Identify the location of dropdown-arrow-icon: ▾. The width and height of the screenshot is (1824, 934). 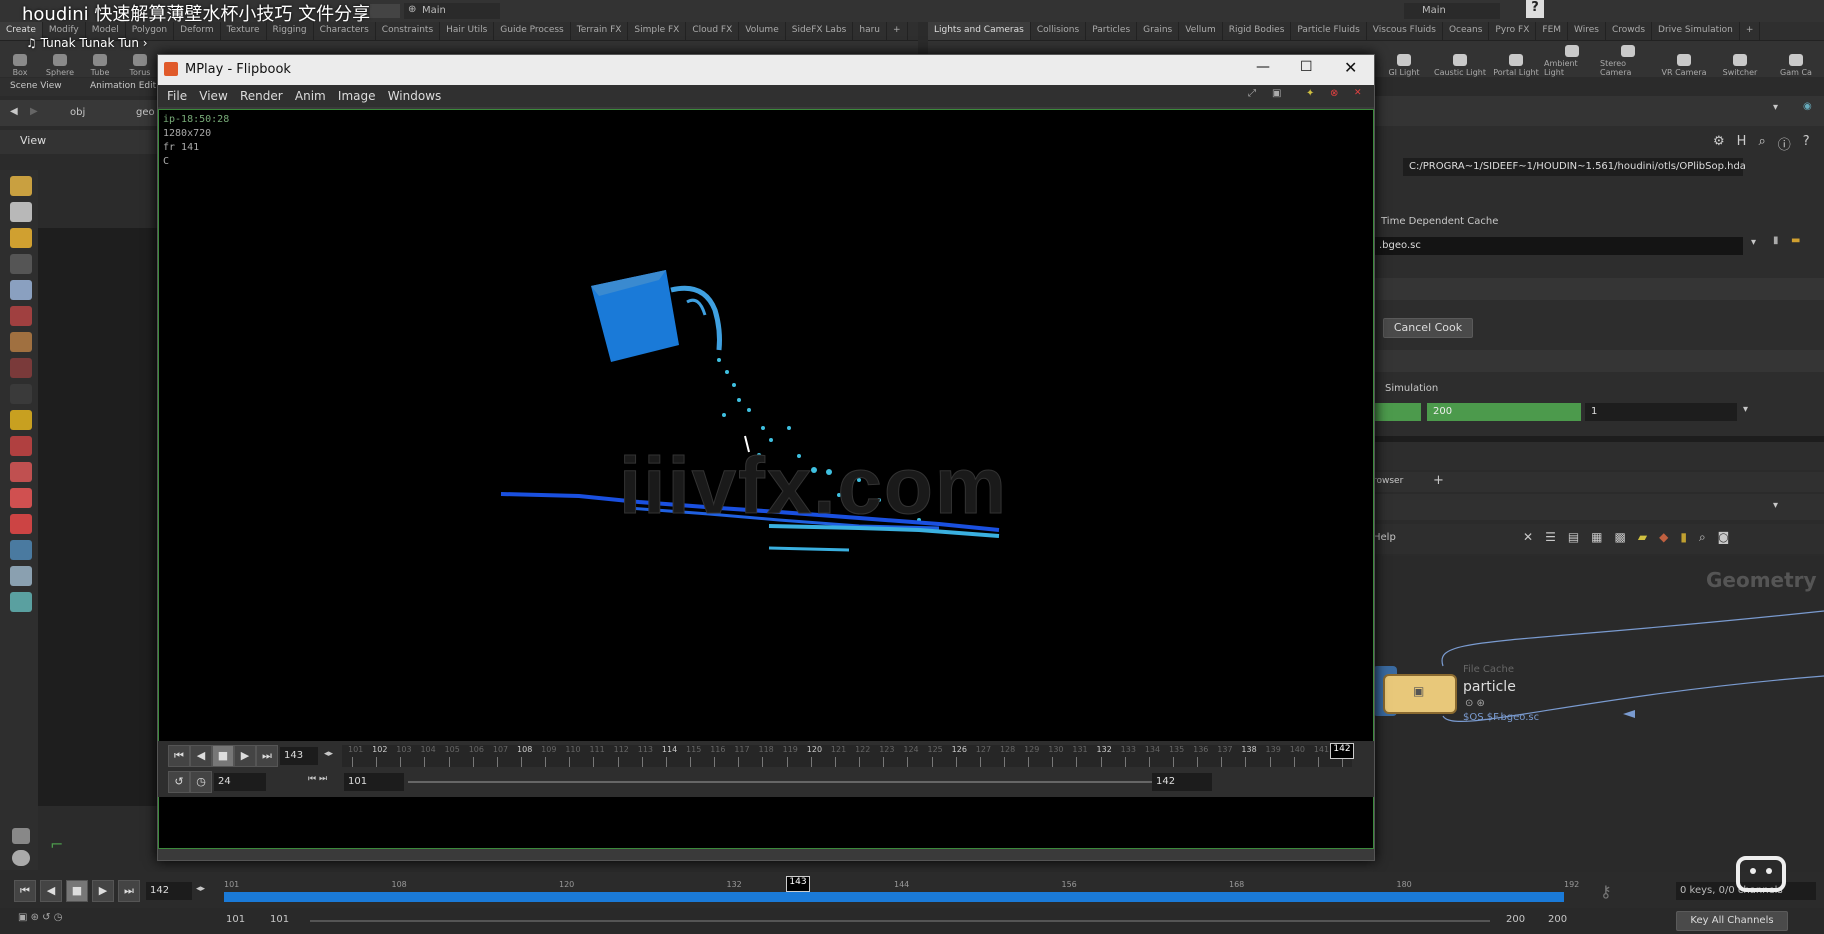
(1775, 107).